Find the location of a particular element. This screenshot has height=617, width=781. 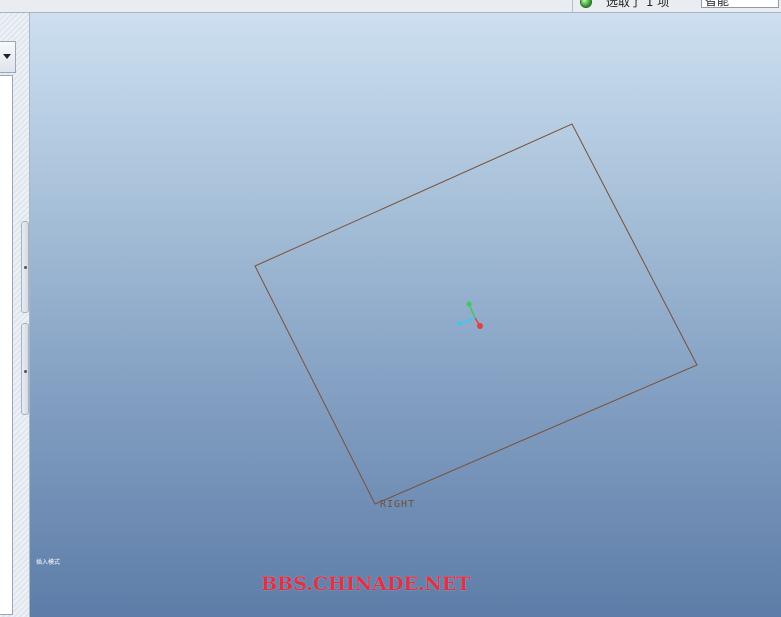

selection-filter-dropdown: 智能 is located at coordinates (740, 4).